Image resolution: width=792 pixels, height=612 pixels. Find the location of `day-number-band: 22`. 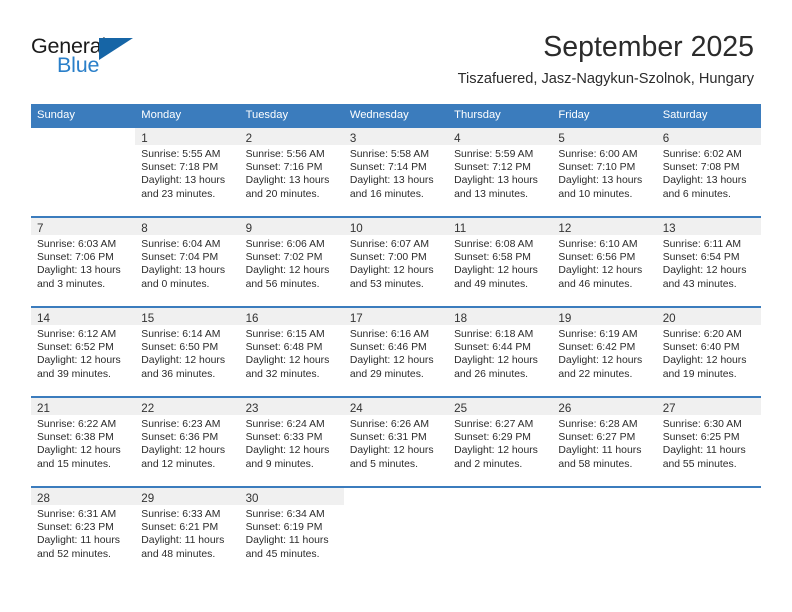

day-number-band: 22 is located at coordinates (187, 406).